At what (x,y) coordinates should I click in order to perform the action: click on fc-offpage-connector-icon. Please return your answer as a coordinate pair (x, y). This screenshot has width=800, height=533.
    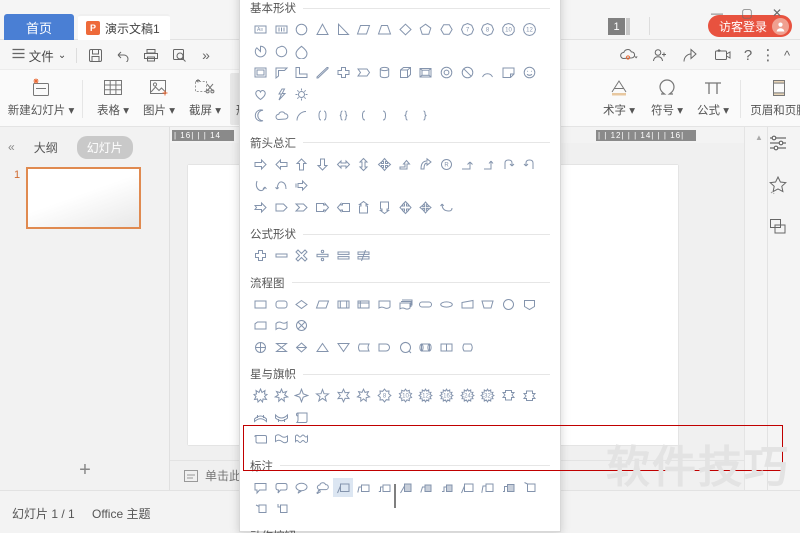
    Looking at the image, I should click on (530, 305).